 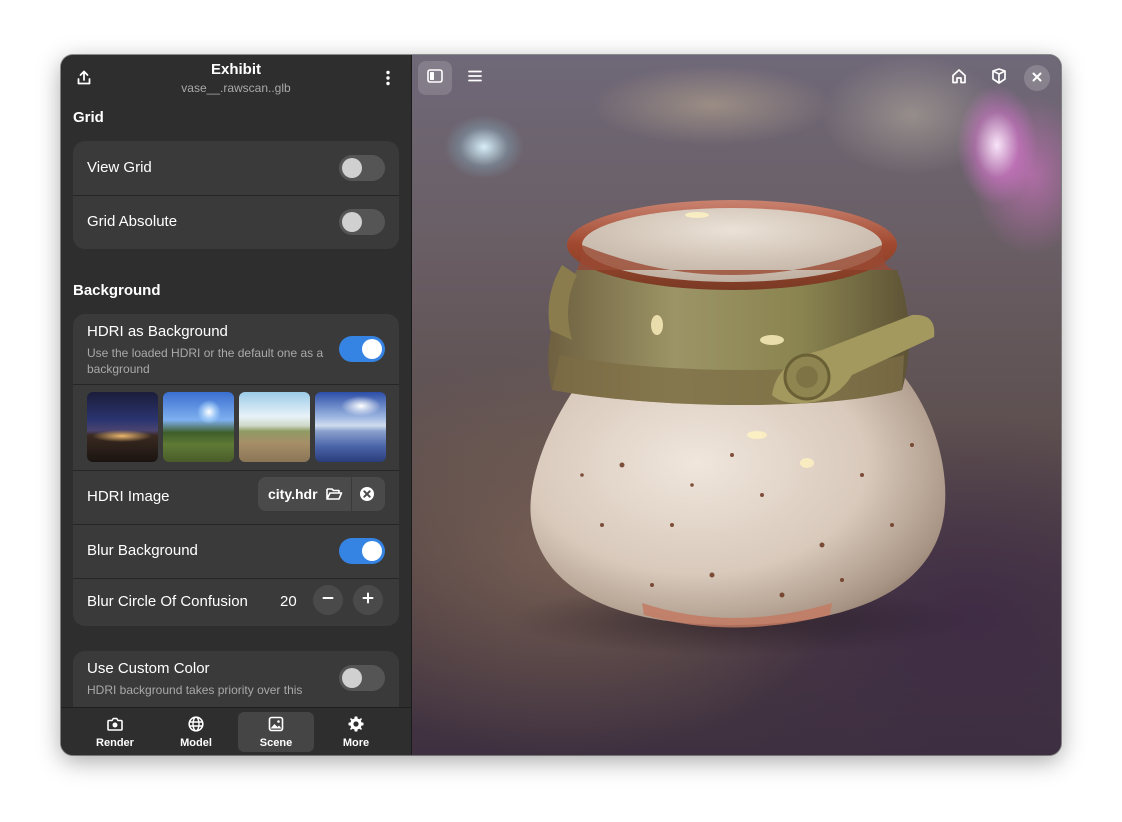 What do you see at coordinates (276, 743) in the screenshot?
I see `tab-scene-label: Scene` at bounding box center [276, 743].